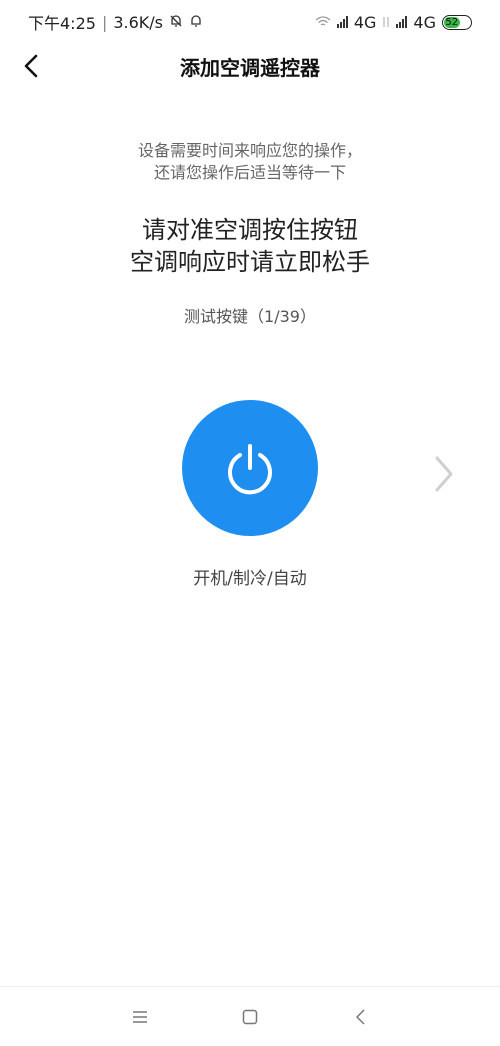 This screenshot has width=500, height=1046. I want to click on power-icon, so click(250, 469).